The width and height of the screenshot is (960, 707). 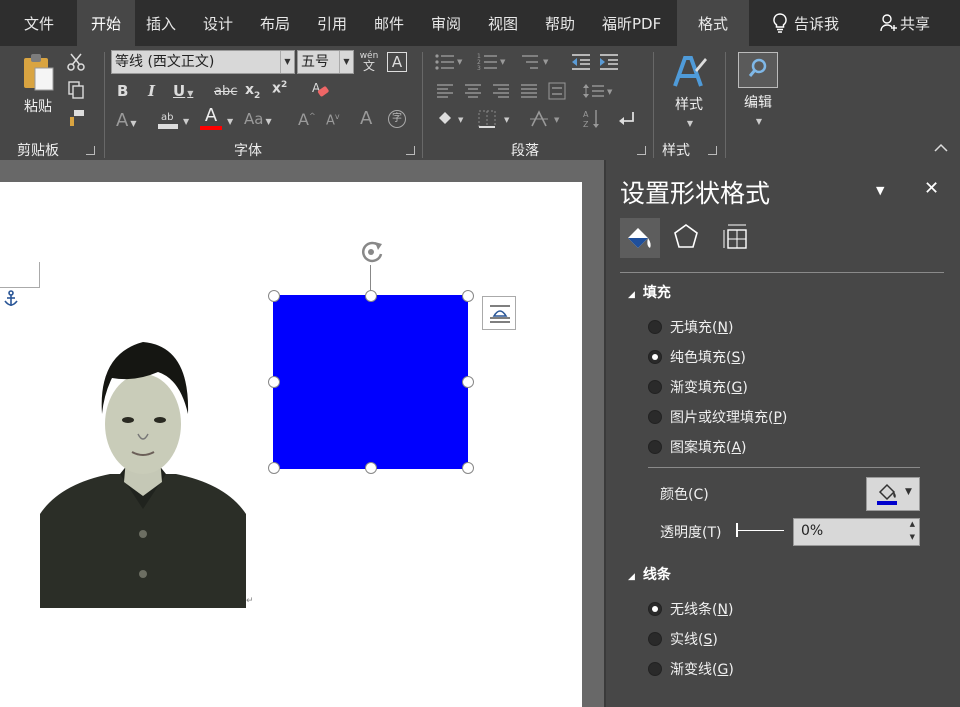 What do you see at coordinates (686, 238) in the screenshot?
I see `effects-tab` at bounding box center [686, 238].